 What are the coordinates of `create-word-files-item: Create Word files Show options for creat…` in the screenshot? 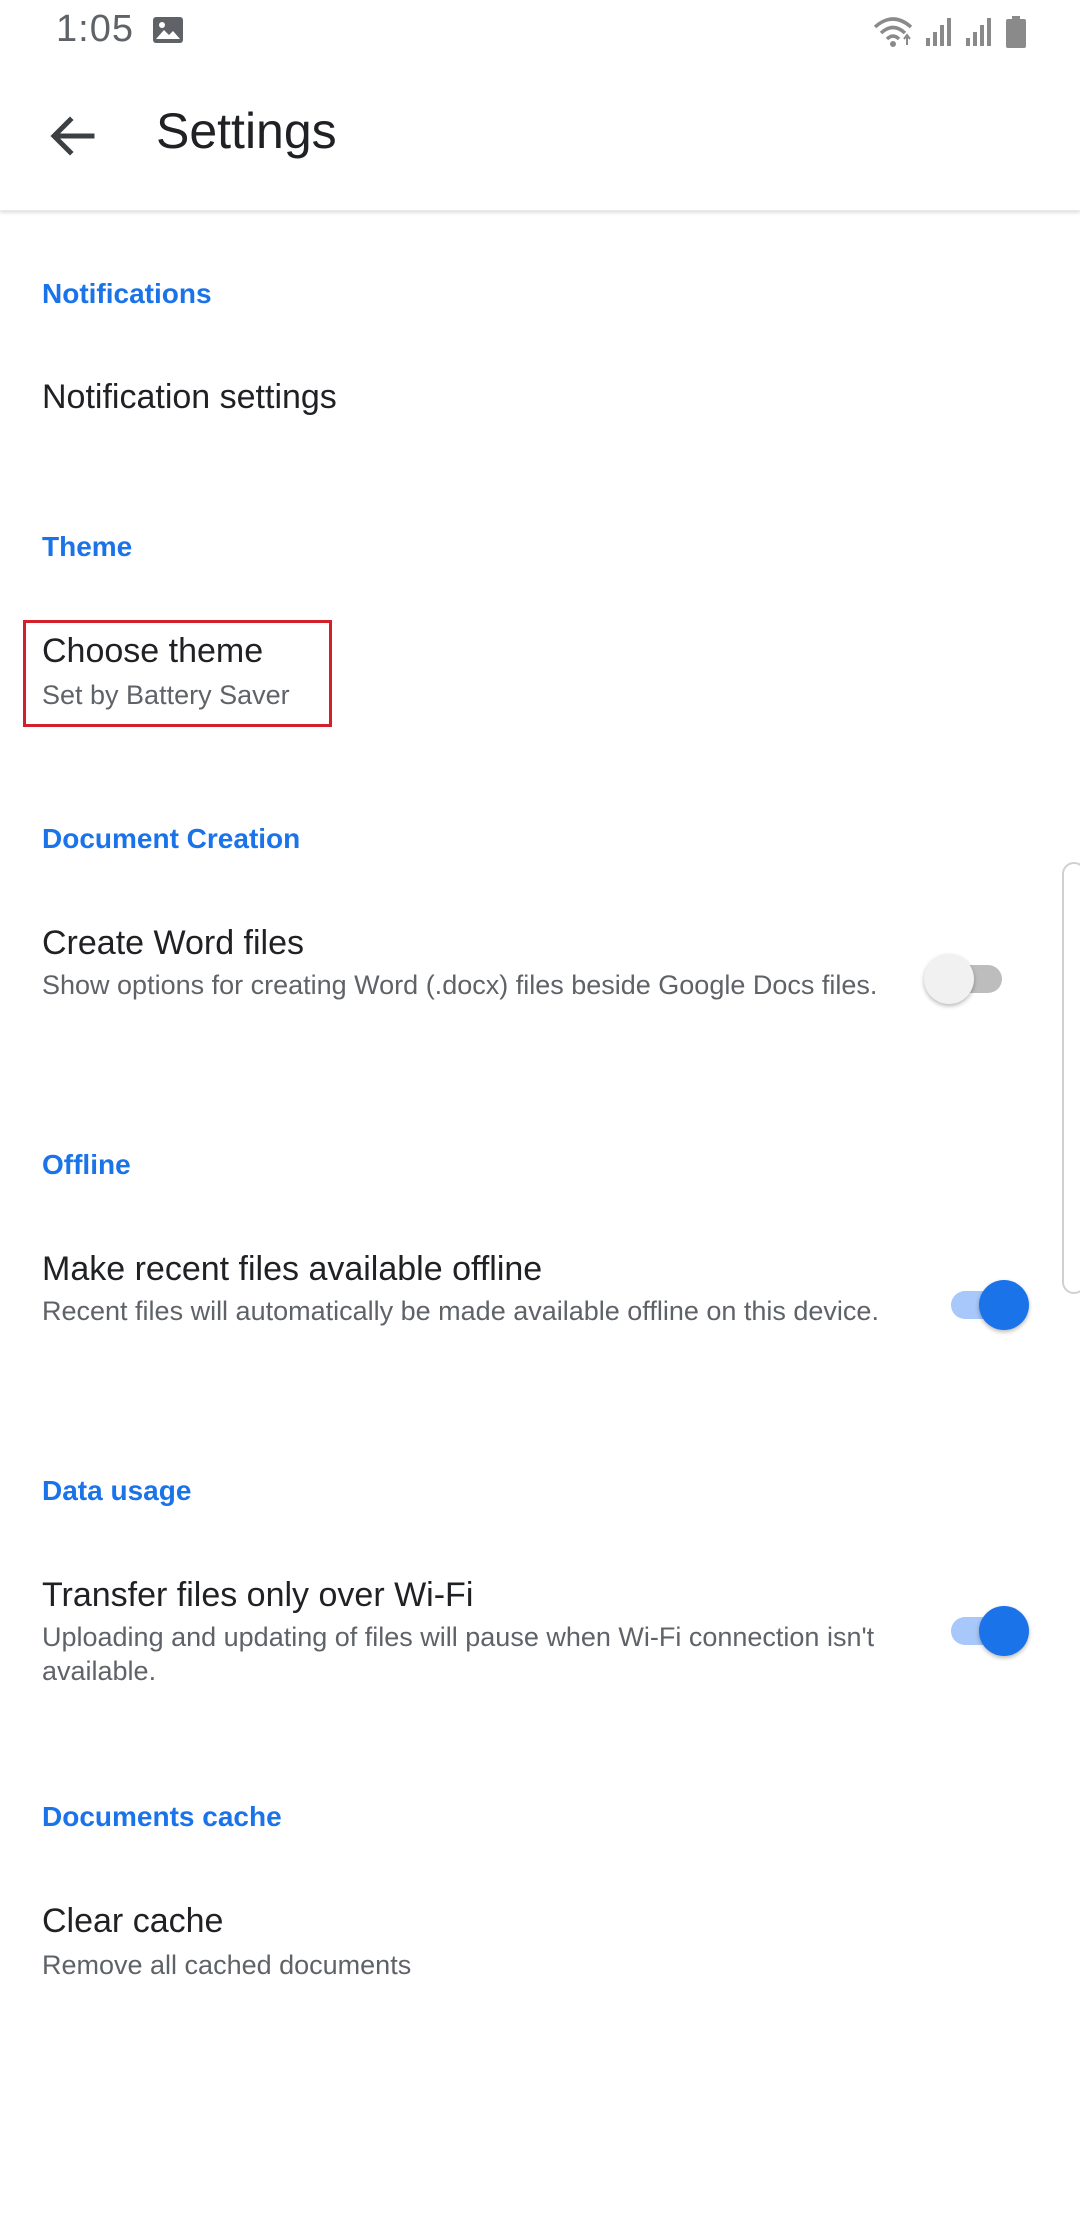 It's located at (540, 981).